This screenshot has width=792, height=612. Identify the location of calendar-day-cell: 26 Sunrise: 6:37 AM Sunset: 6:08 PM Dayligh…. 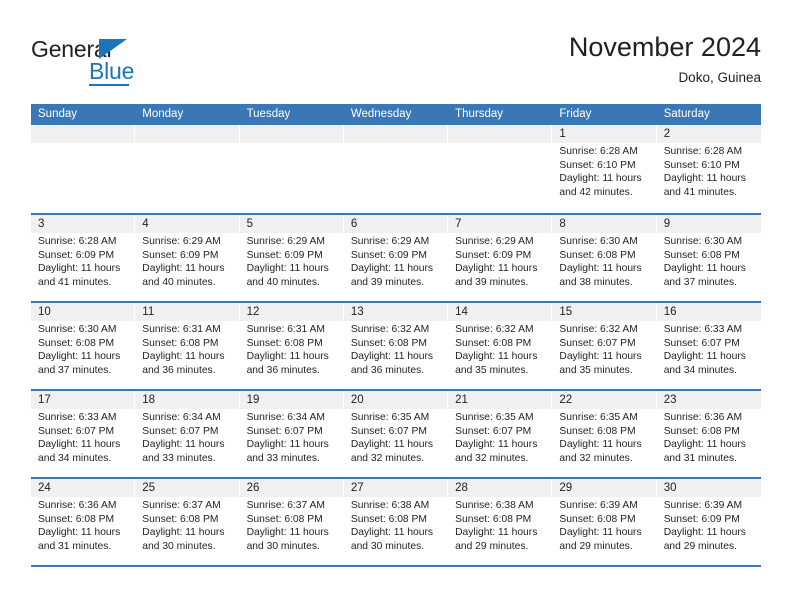
(291, 522).